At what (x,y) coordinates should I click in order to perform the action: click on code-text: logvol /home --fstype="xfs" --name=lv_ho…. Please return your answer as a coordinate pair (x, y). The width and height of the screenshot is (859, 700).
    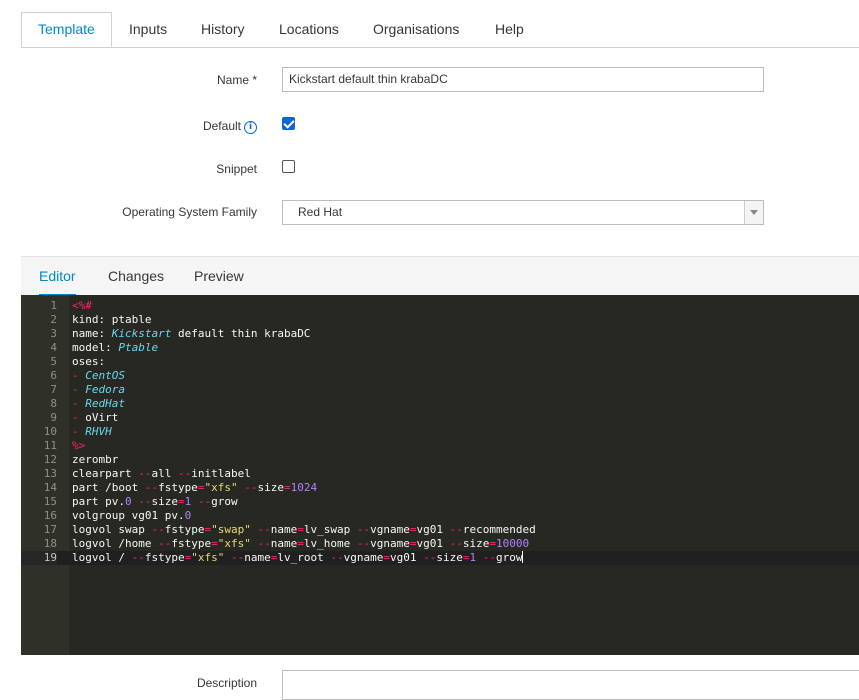
    Looking at the image, I should click on (301, 543).